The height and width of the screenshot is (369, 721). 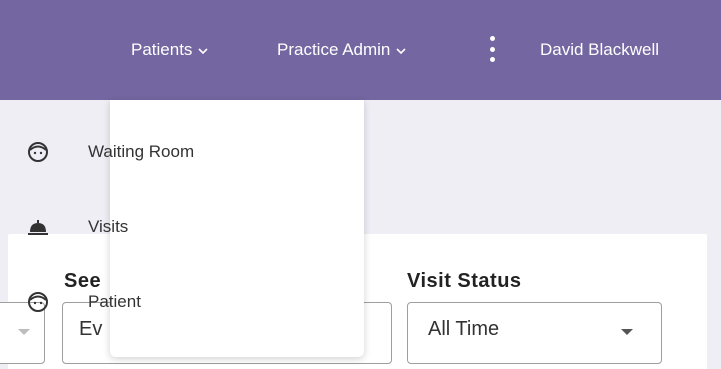 I want to click on user-menu: David Blackwell, so click(x=599, y=50).